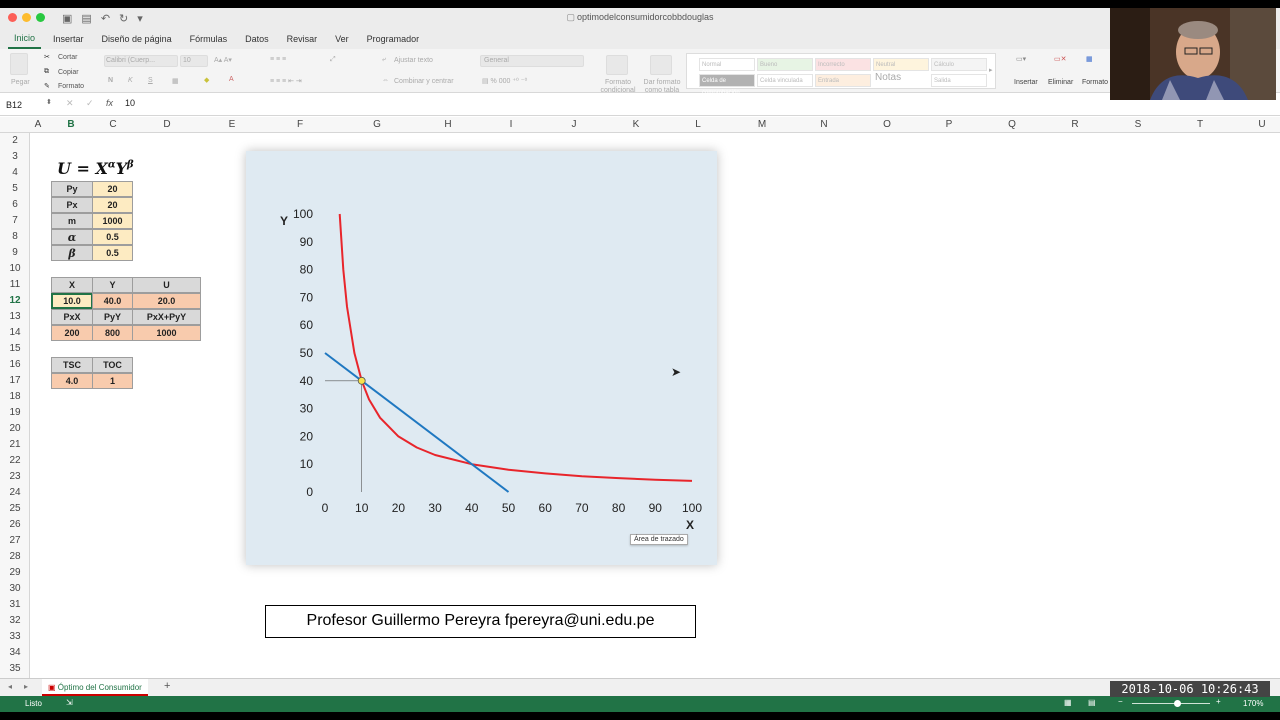 This screenshot has height=720, width=1280. I want to click on cost-header-total: PxX+PyY, so click(166, 317).